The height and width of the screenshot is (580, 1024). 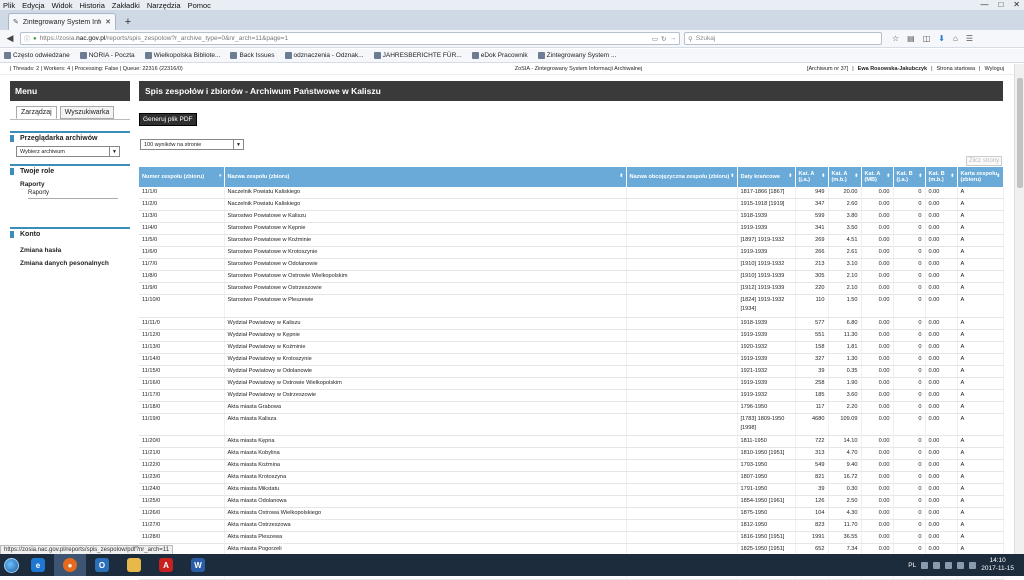 I want to click on taskbar-acrobat: A, so click(x=166, y=565).